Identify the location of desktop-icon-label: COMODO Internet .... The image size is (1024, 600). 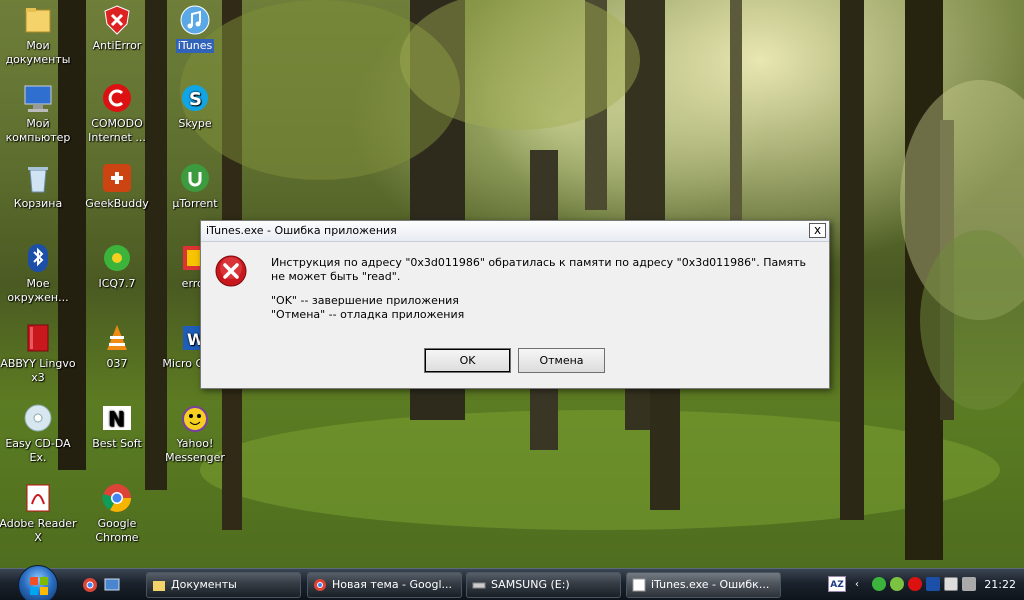
(117, 130).